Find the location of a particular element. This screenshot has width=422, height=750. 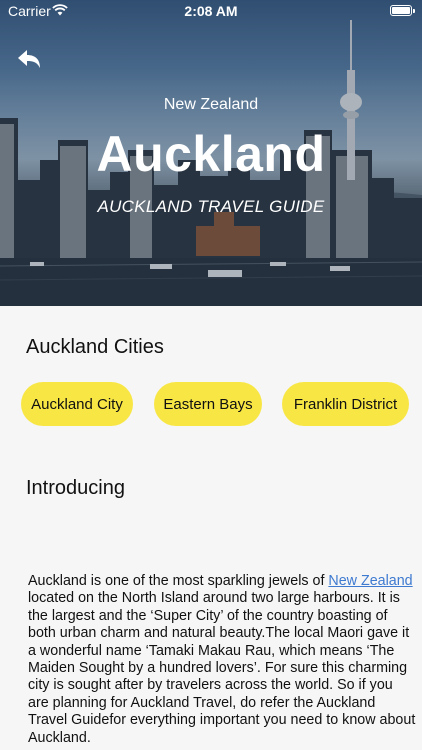

back-button is located at coordinates (29, 59).